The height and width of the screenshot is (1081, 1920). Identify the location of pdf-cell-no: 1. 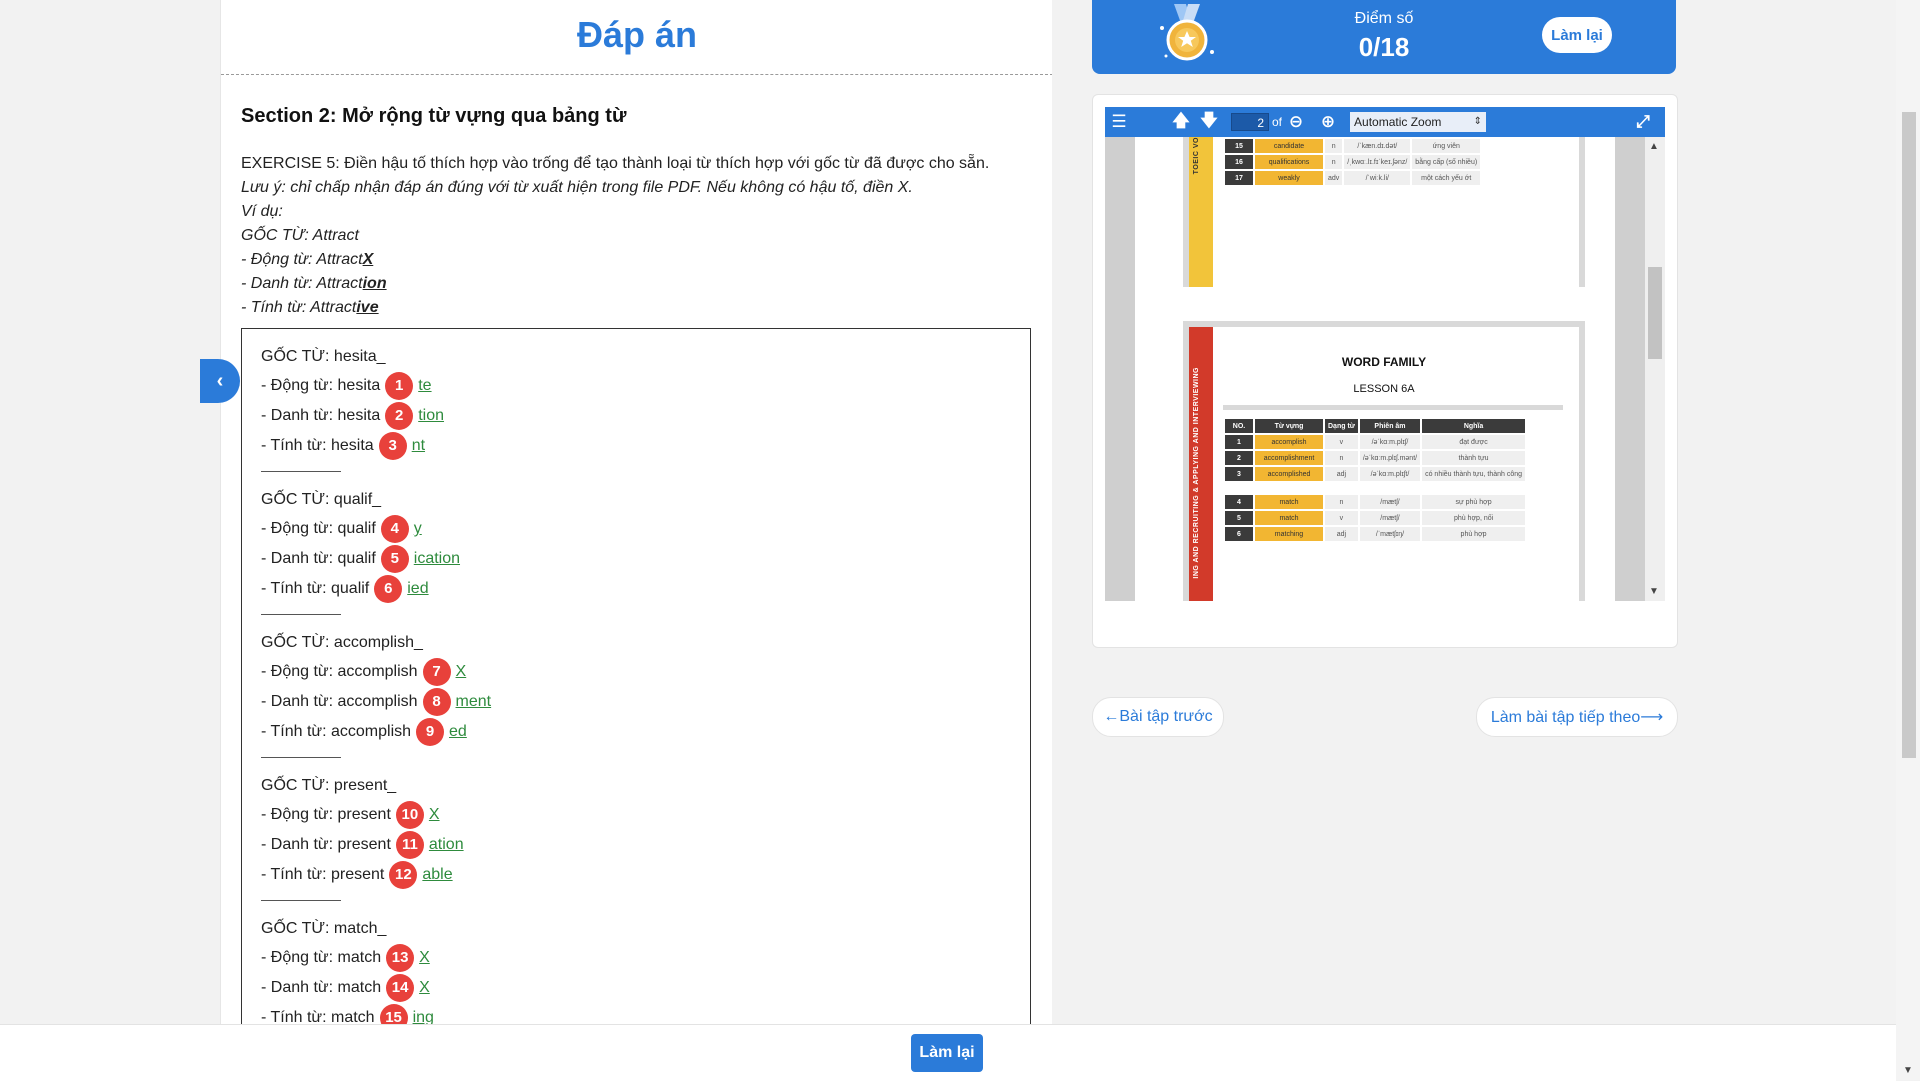
(1239, 442).